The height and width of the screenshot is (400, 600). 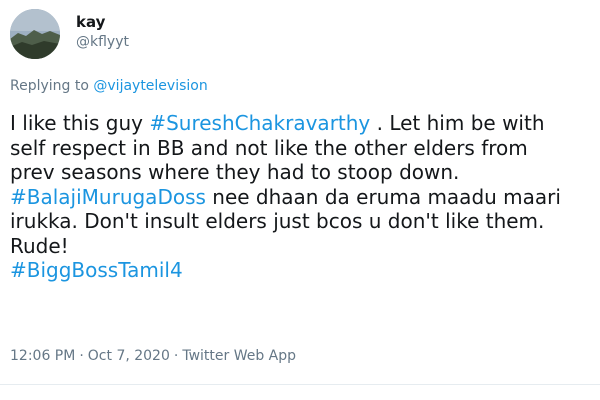 What do you see at coordinates (39, 245) in the screenshot?
I see `tweet-line: Rude!` at bounding box center [39, 245].